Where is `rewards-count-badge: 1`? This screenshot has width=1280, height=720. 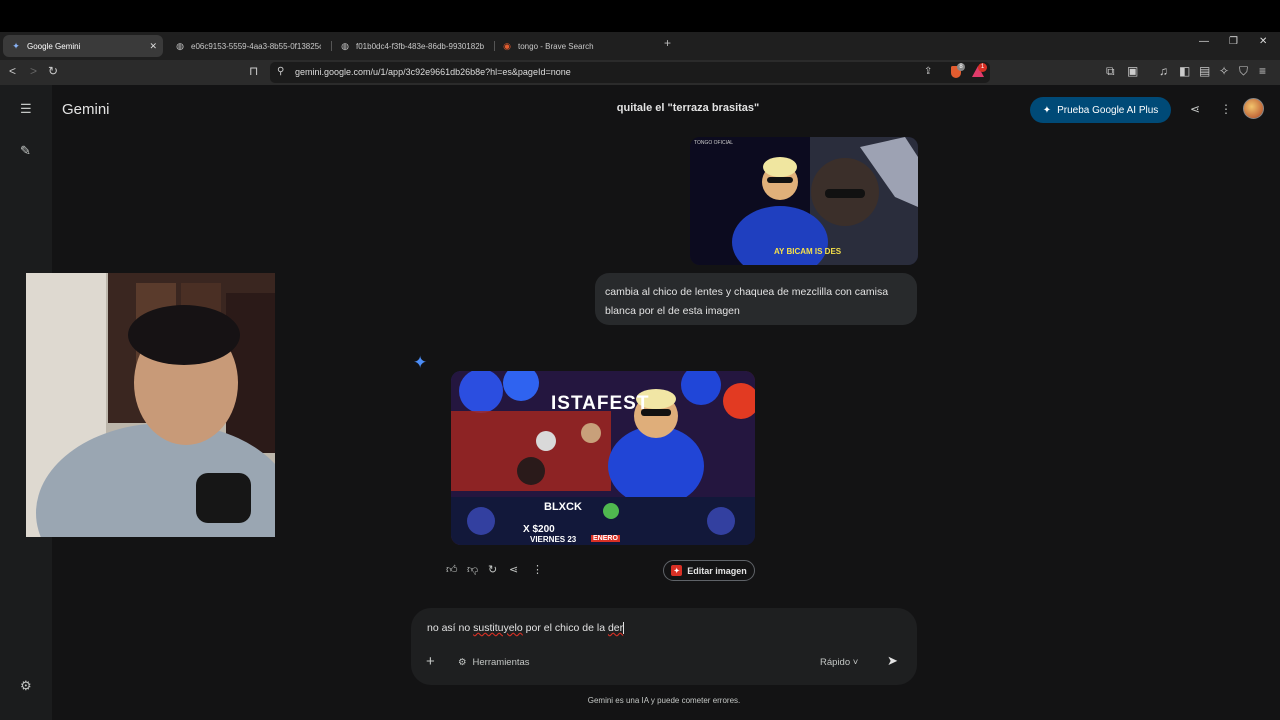
rewards-count-badge: 1 is located at coordinates (982, 67).